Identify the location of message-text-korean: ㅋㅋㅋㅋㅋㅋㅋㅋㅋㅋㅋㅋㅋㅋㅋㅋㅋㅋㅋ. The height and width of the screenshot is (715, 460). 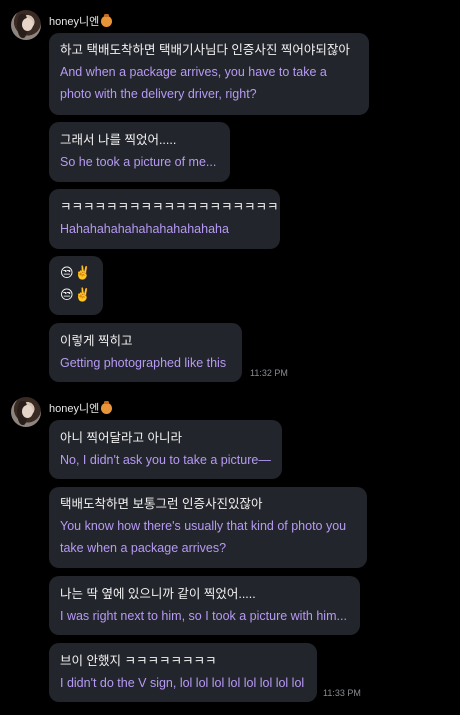
(169, 207).